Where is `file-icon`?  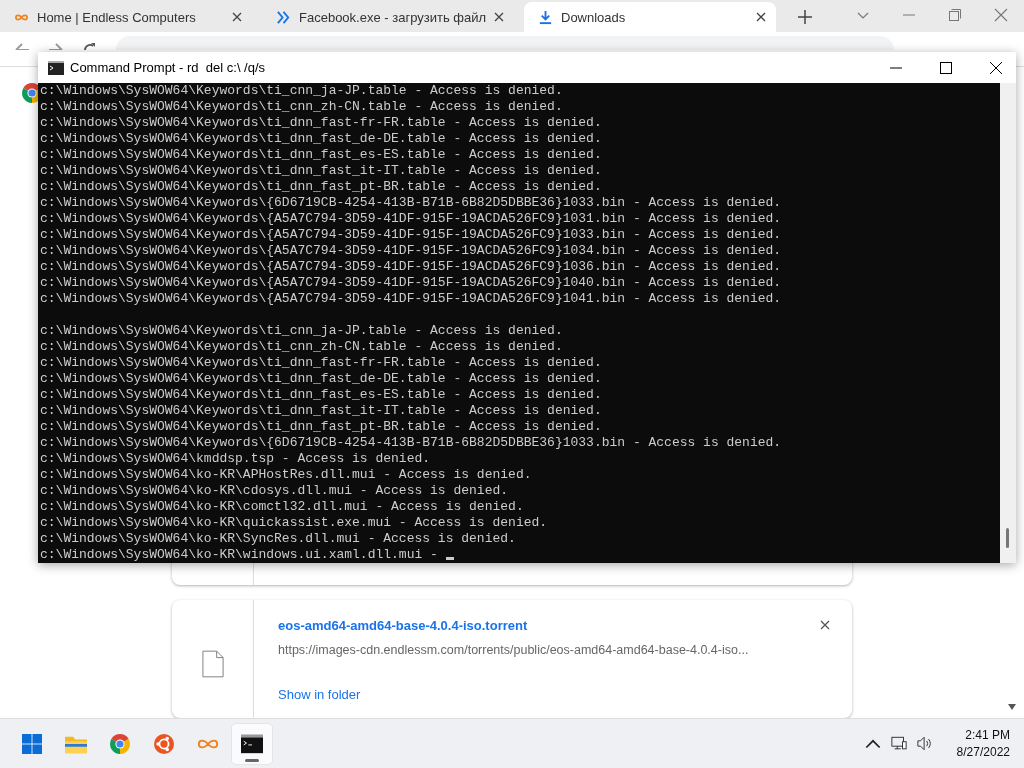 file-icon is located at coordinates (212, 664).